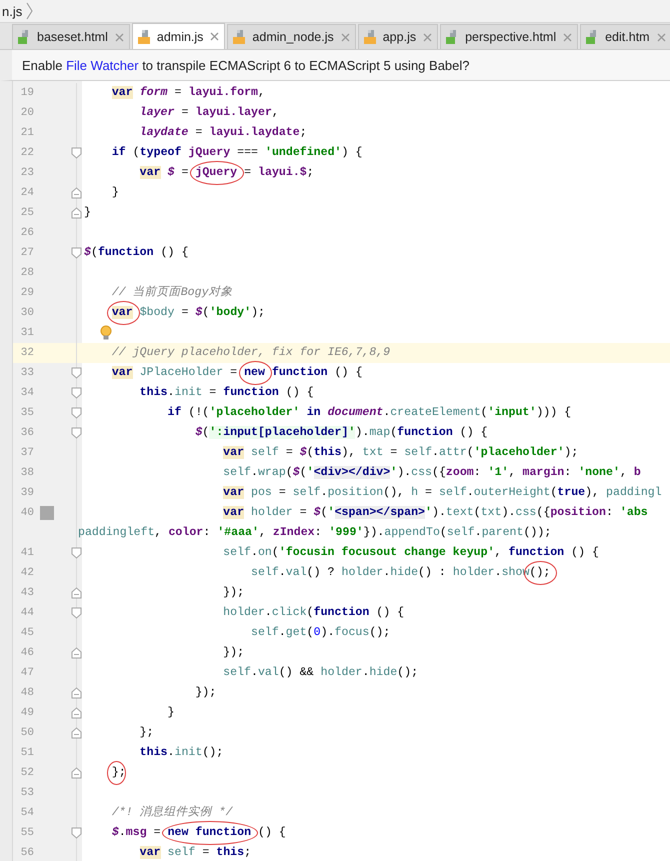 The height and width of the screenshot is (861, 670). What do you see at coordinates (27, 713) in the screenshot?
I see `line-number: 49` at bounding box center [27, 713].